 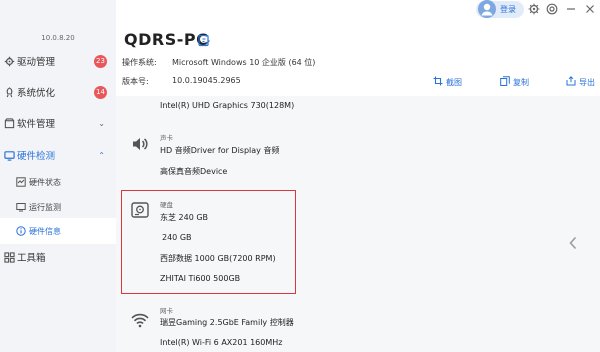 I want to click on copy-button: 复制, so click(x=514, y=82).